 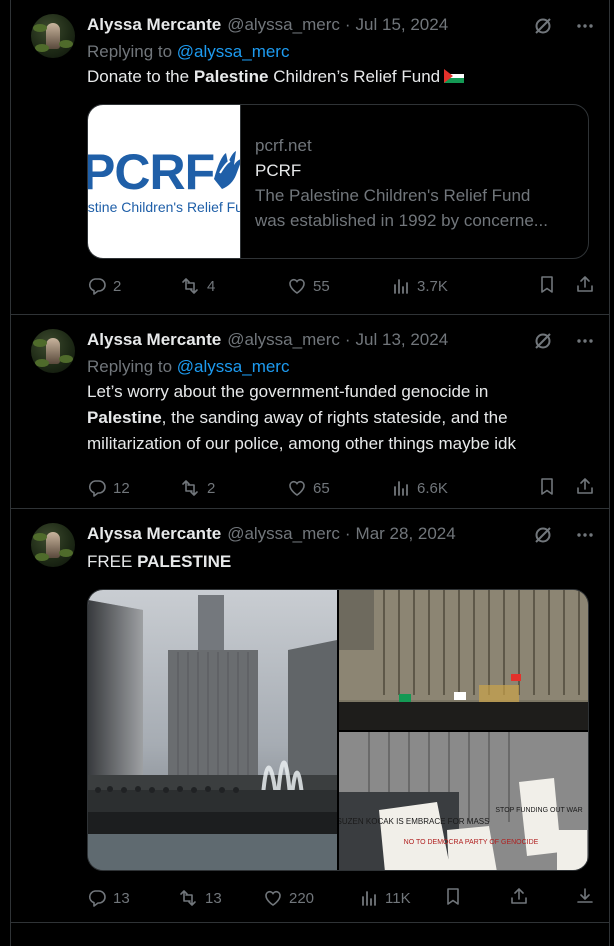 I want to click on view-count: 3.7K, so click(x=432, y=286).